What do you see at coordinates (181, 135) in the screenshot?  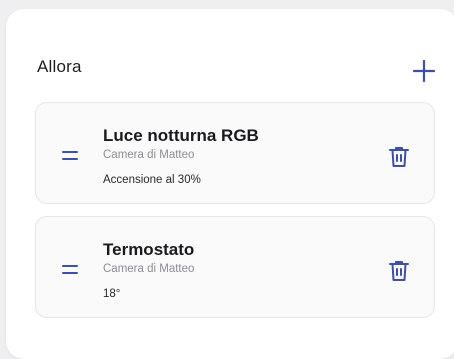 I see `device-name: Luce notturna RGB` at bounding box center [181, 135].